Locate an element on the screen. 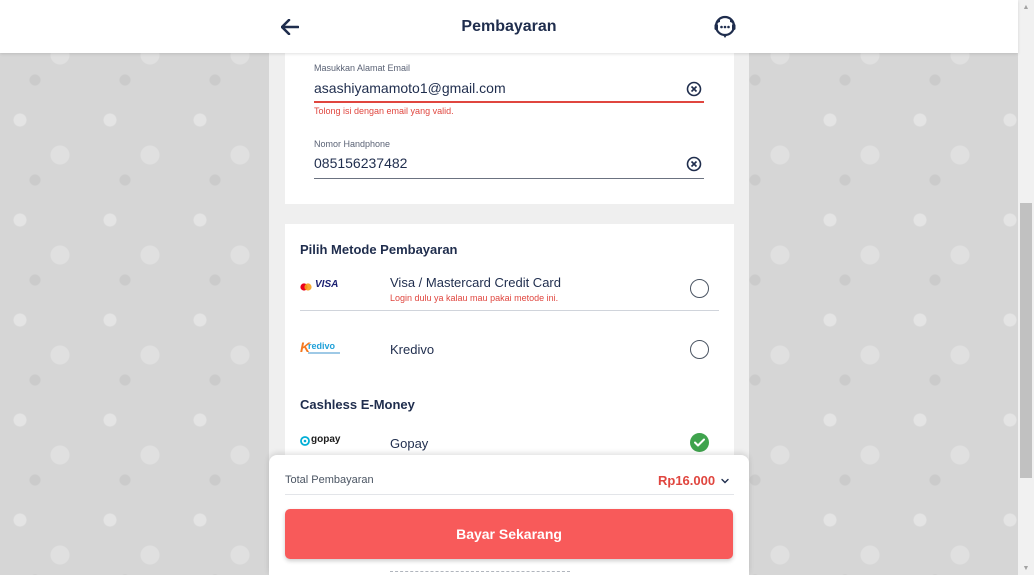 This screenshot has height=575, width=1034. chat-support-icon is located at coordinates (725, 26).